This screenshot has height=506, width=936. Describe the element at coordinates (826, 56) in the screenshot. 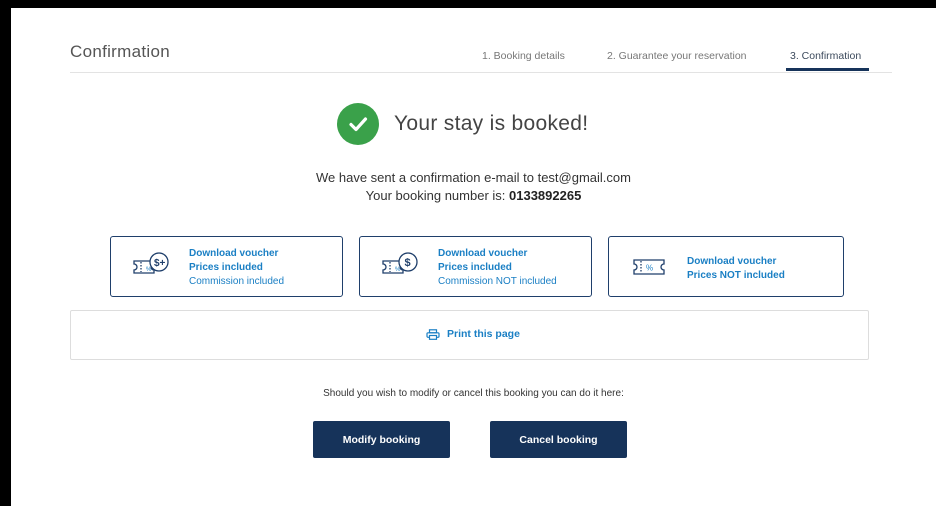

I see `step-confirmation: 3. Confirmation` at that location.